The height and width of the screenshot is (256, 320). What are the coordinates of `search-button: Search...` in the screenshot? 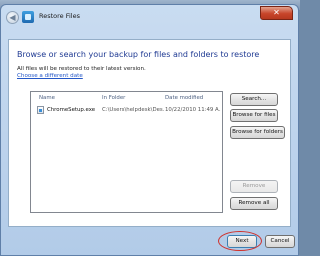 It's located at (254, 99).